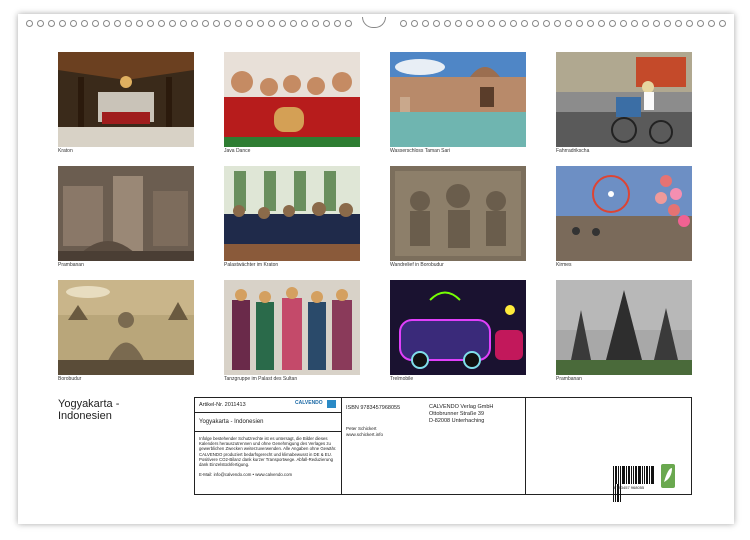 The height and width of the screenshot is (540, 750). What do you see at coordinates (126, 99) in the screenshot?
I see `photo-kraton` at bounding box center [126, 99].